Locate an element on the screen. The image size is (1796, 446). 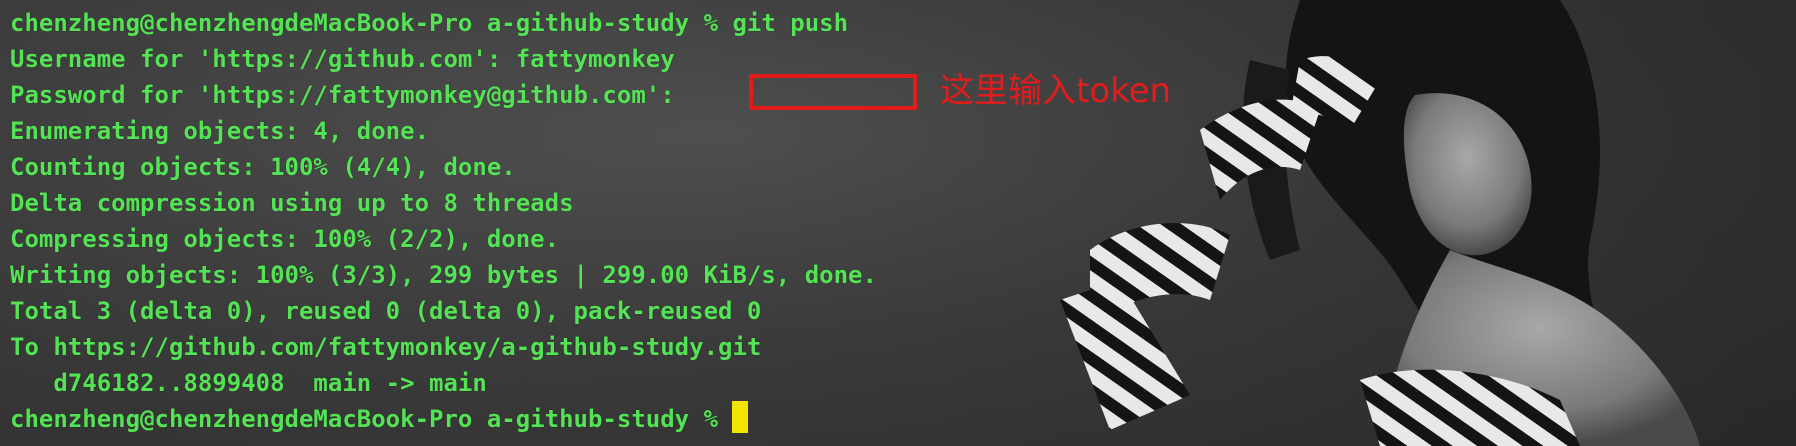
terminal-line: d746182..8899408 main -> main is located at coordinates (248, 383).